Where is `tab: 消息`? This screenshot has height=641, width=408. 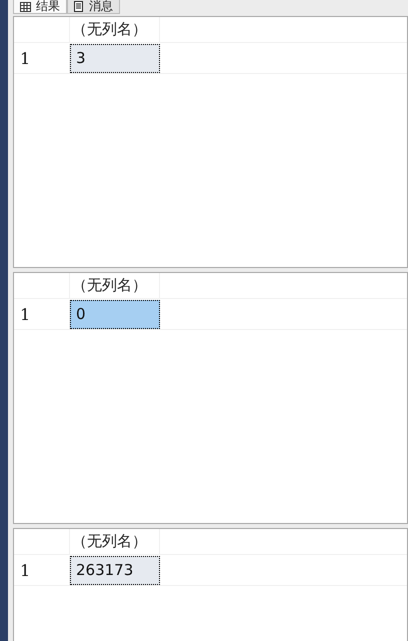
tab: 消息 is located at coordinates (93, 7).